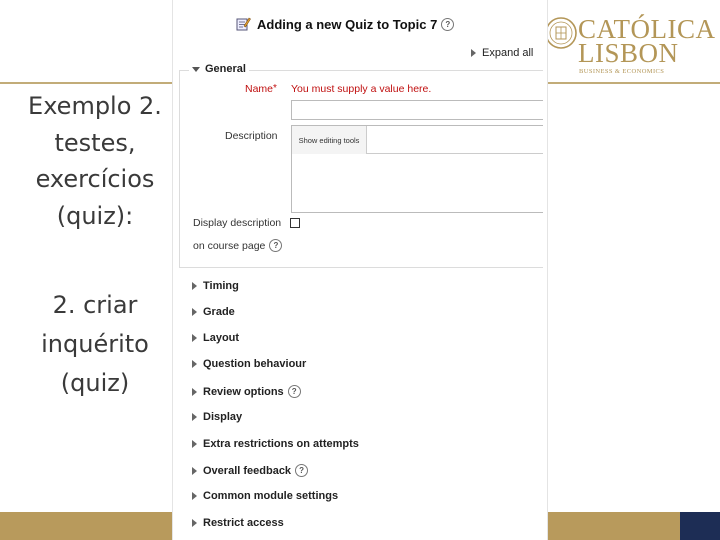 Image resolution: width=720 pixels, height=540 pixels. Describe the element at coordinates (700, 526) in the screenshot. I see `footer-navy-block` at that location.